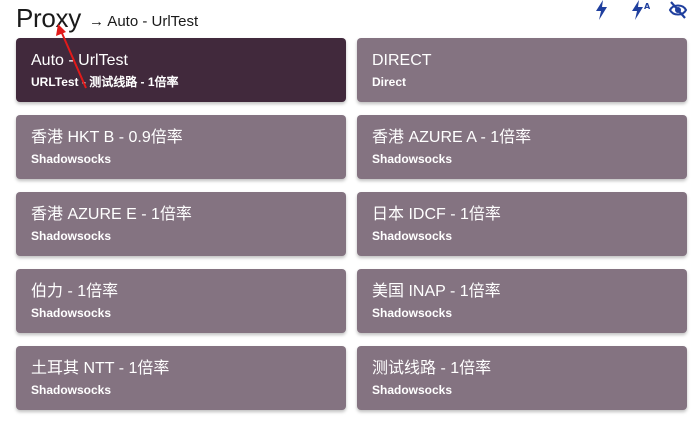 This screenshot has height=429, width=700. I want to click on proxy-type: Direct, so click(389, 82).